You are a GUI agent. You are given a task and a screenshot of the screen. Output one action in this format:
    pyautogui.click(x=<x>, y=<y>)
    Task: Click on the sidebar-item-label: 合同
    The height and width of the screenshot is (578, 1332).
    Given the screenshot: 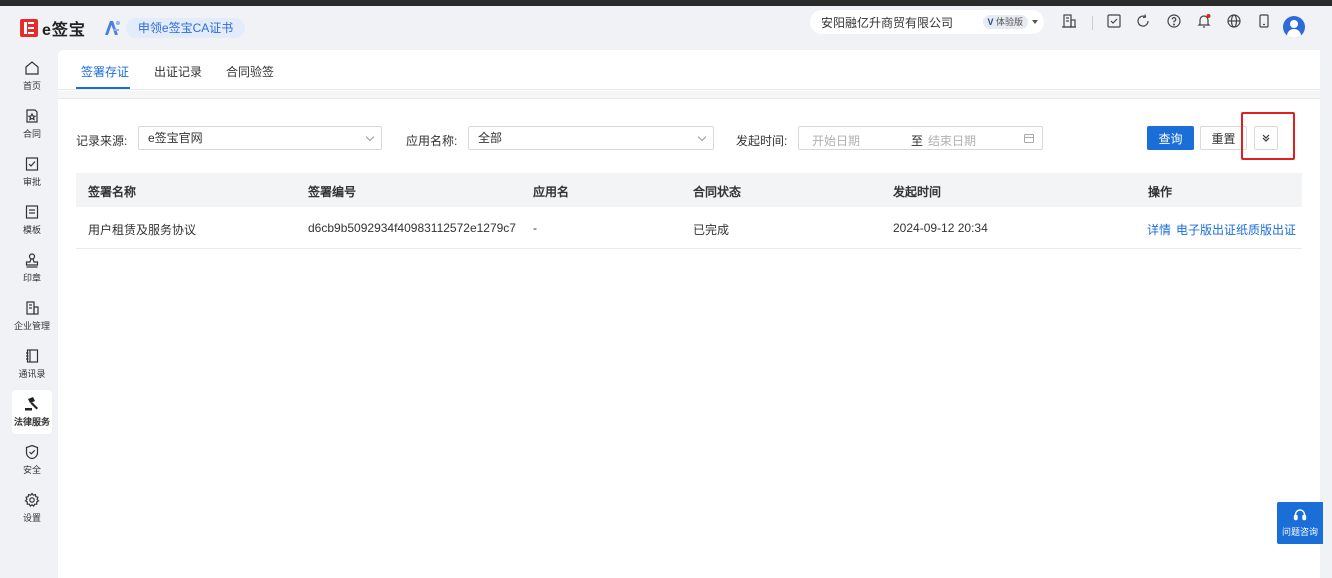 What is the action you would take?
    pyautogui.click(x=31, y=134)
    